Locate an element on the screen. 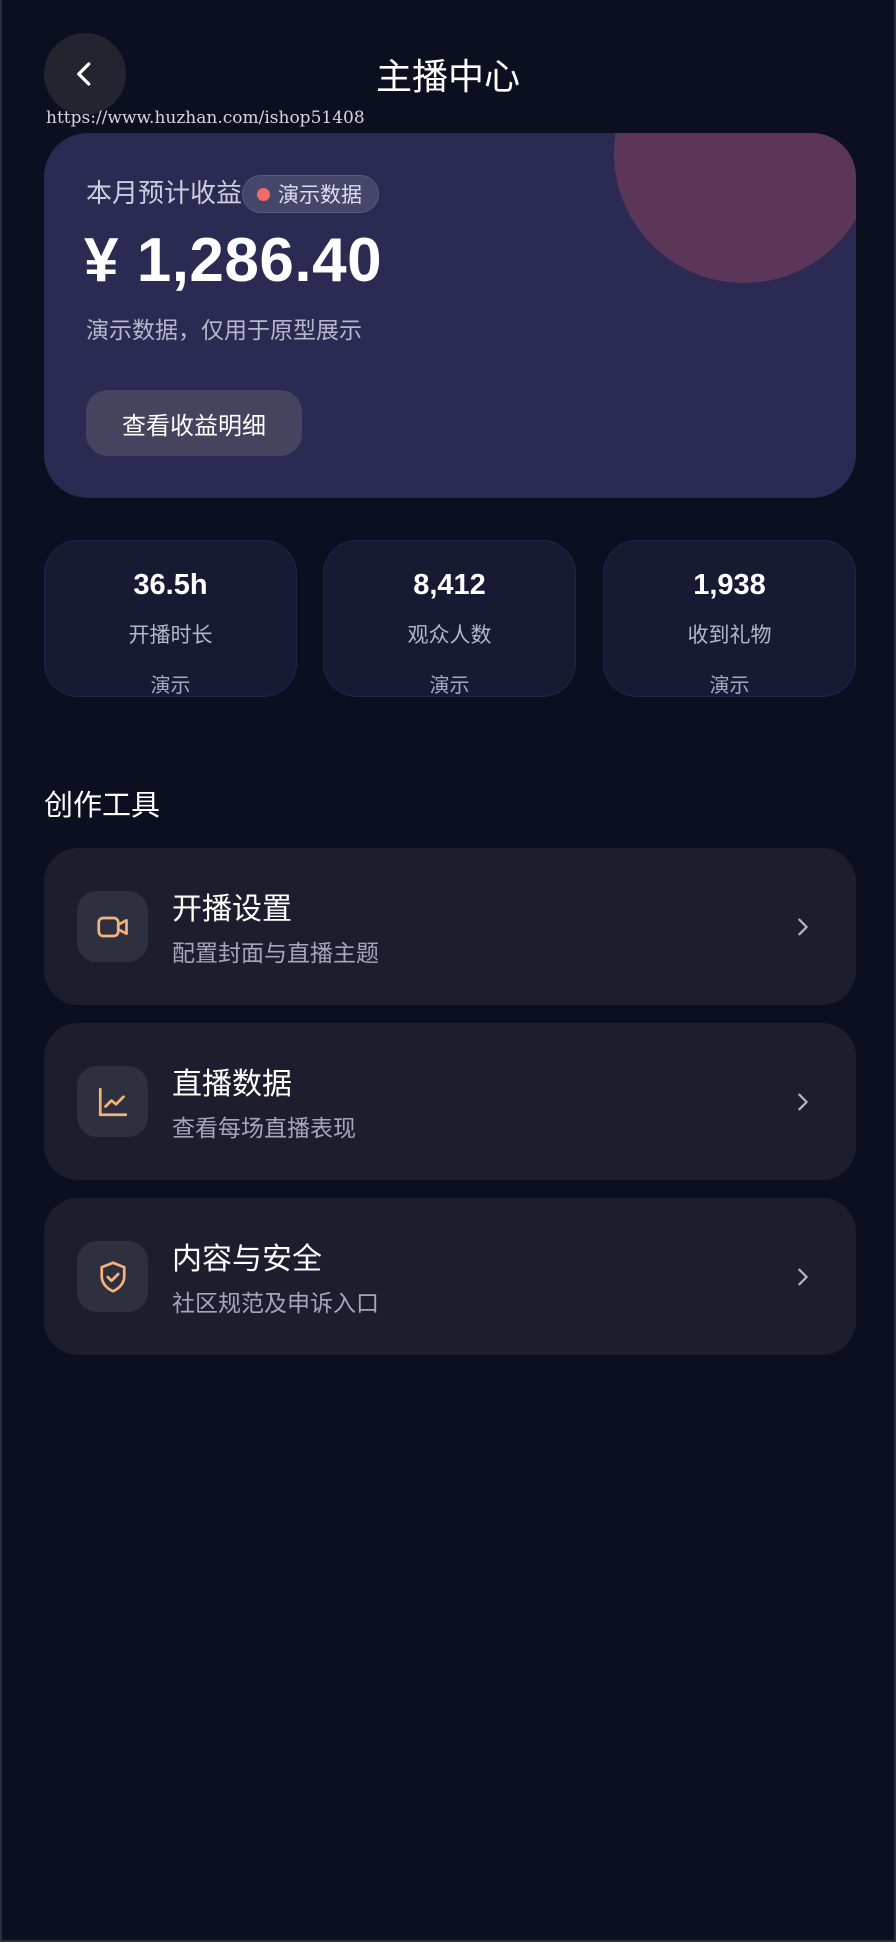 This screenshot has width=896, height=1942. tool-item-stream-settings: 开播设置 配置封面与直播主题 is located at coordinates (450, 926).